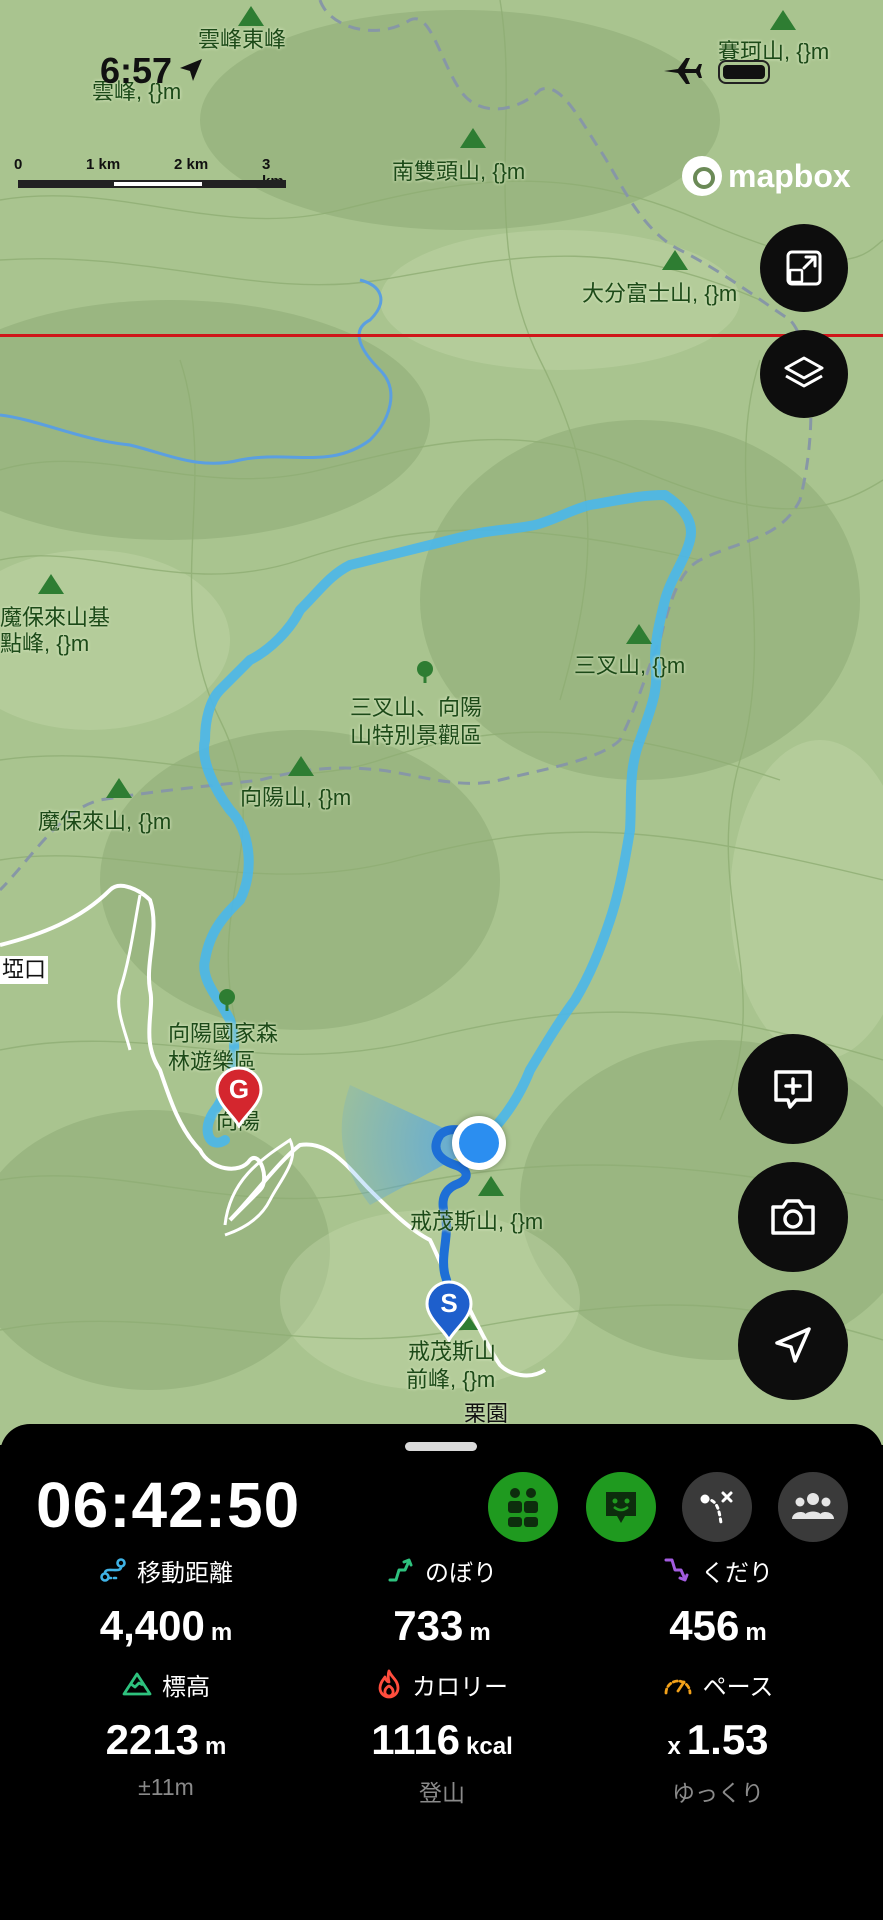 This screenshot has height=1920, width=883. Describe the element at coordinates (428, 1625) in the screenshot. I see `stat-ascent-value: 733` at that location.